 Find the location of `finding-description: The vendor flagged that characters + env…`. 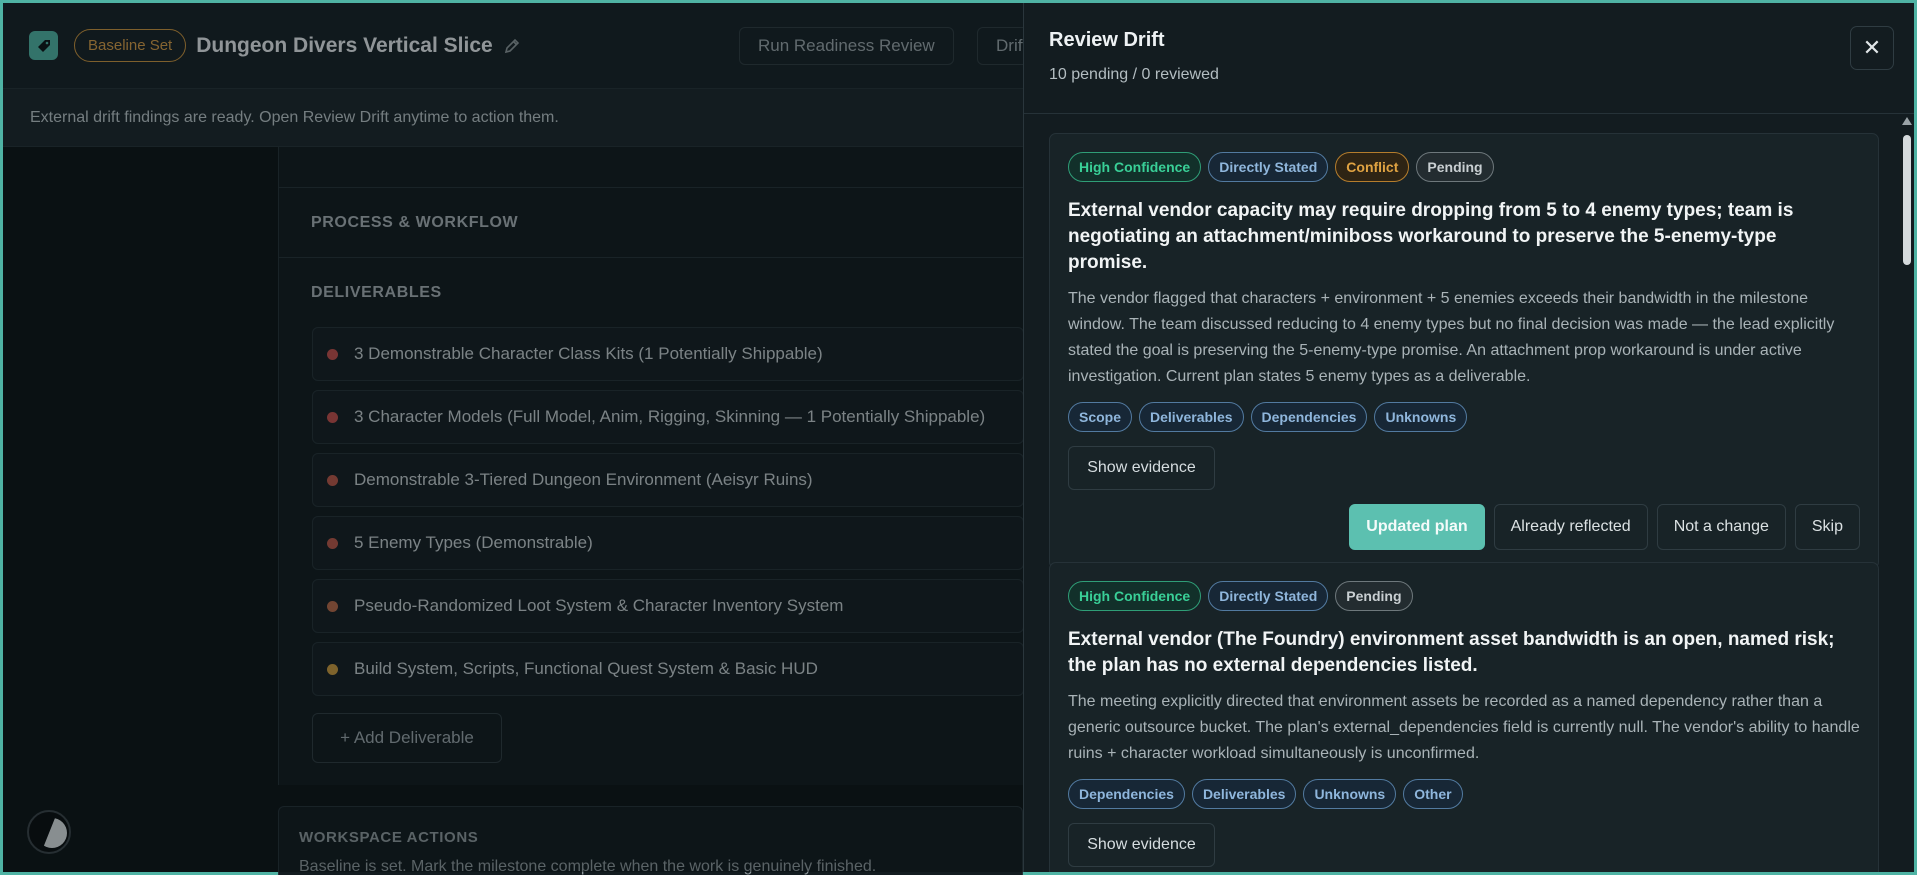

finding-description: The vendor flagged that characters + env… is located at coordinates (1451, 337).